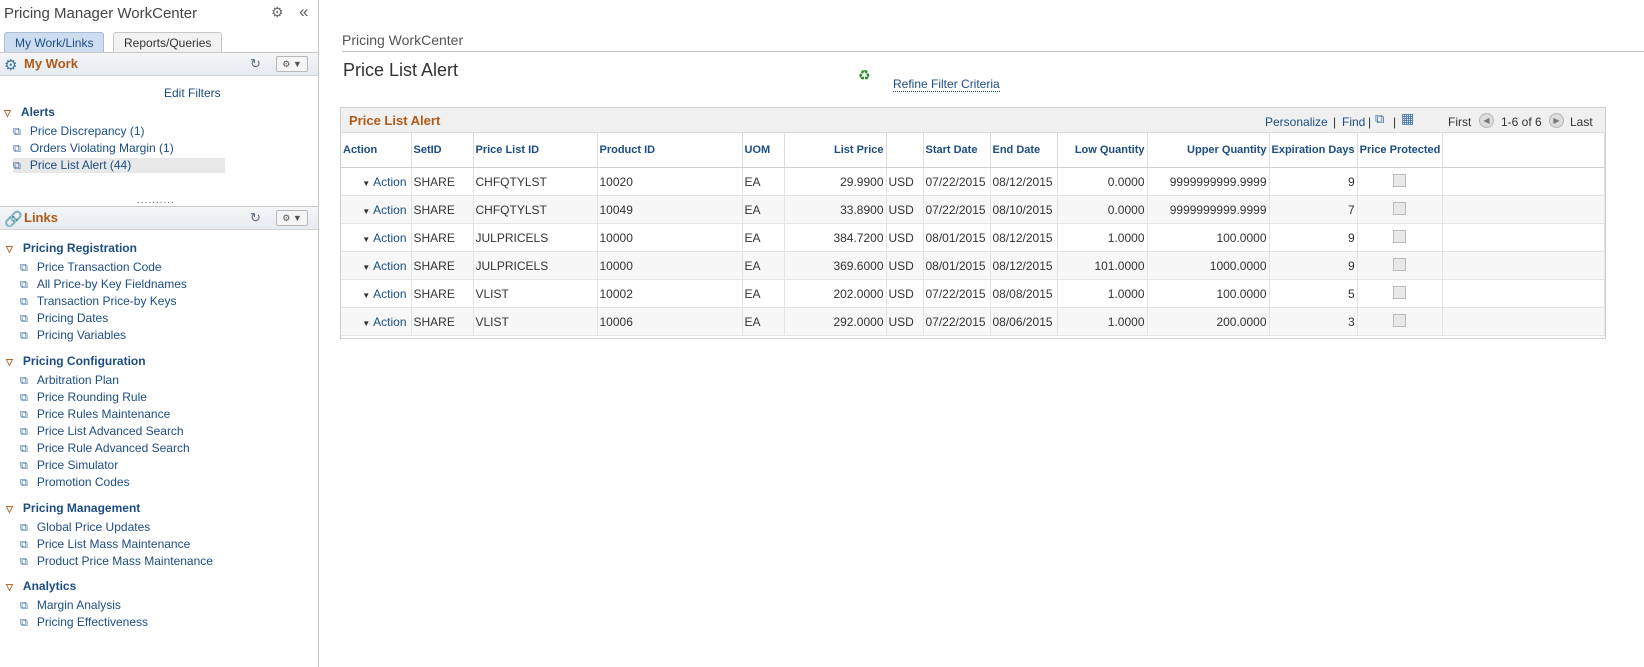 This screenshot has width=1644, height=667. What do you see at coordinates (51, 63) in the screenshot?
I see `my-work-title: My Work` at bounding box center [51, 63].